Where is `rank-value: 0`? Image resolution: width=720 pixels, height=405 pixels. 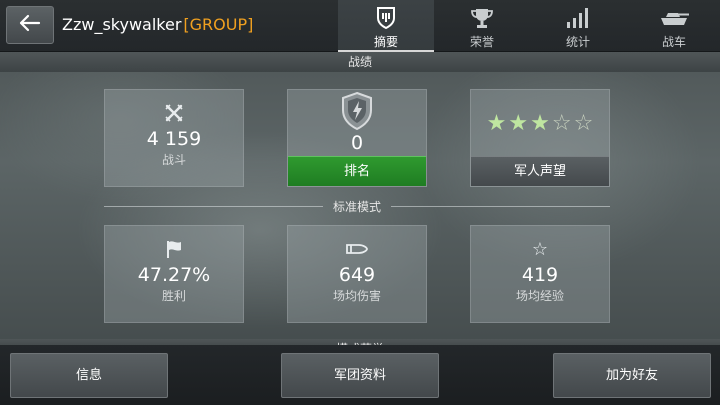 rank-value: 0 is located at coordinates (357, 143).